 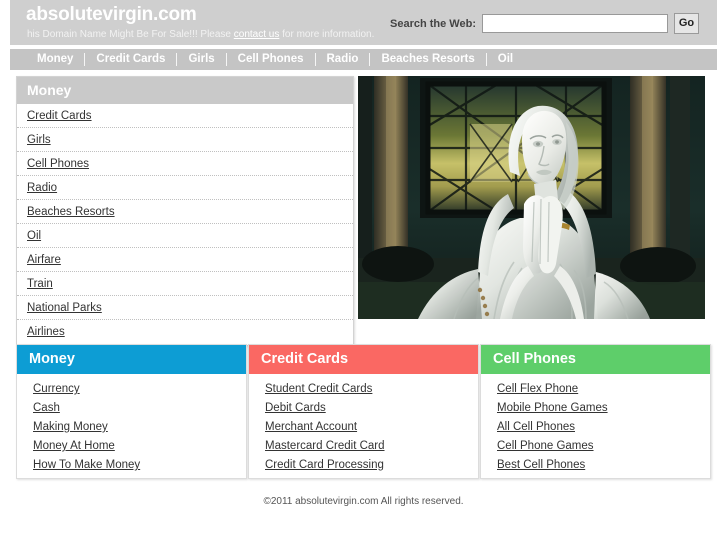 I want to click on site-logo: absolutevirgin.com, so click(x=111, y=14).